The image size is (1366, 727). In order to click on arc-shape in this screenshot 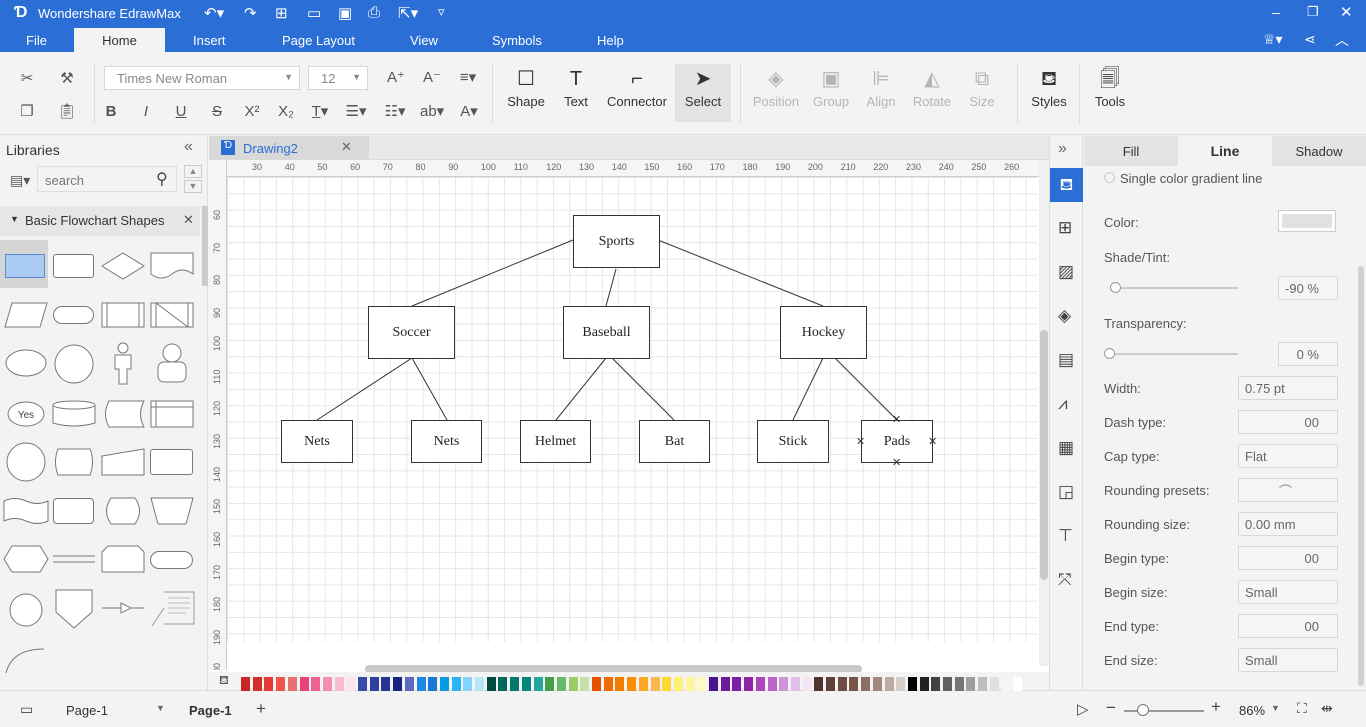, I will do `click(26, 658)`.